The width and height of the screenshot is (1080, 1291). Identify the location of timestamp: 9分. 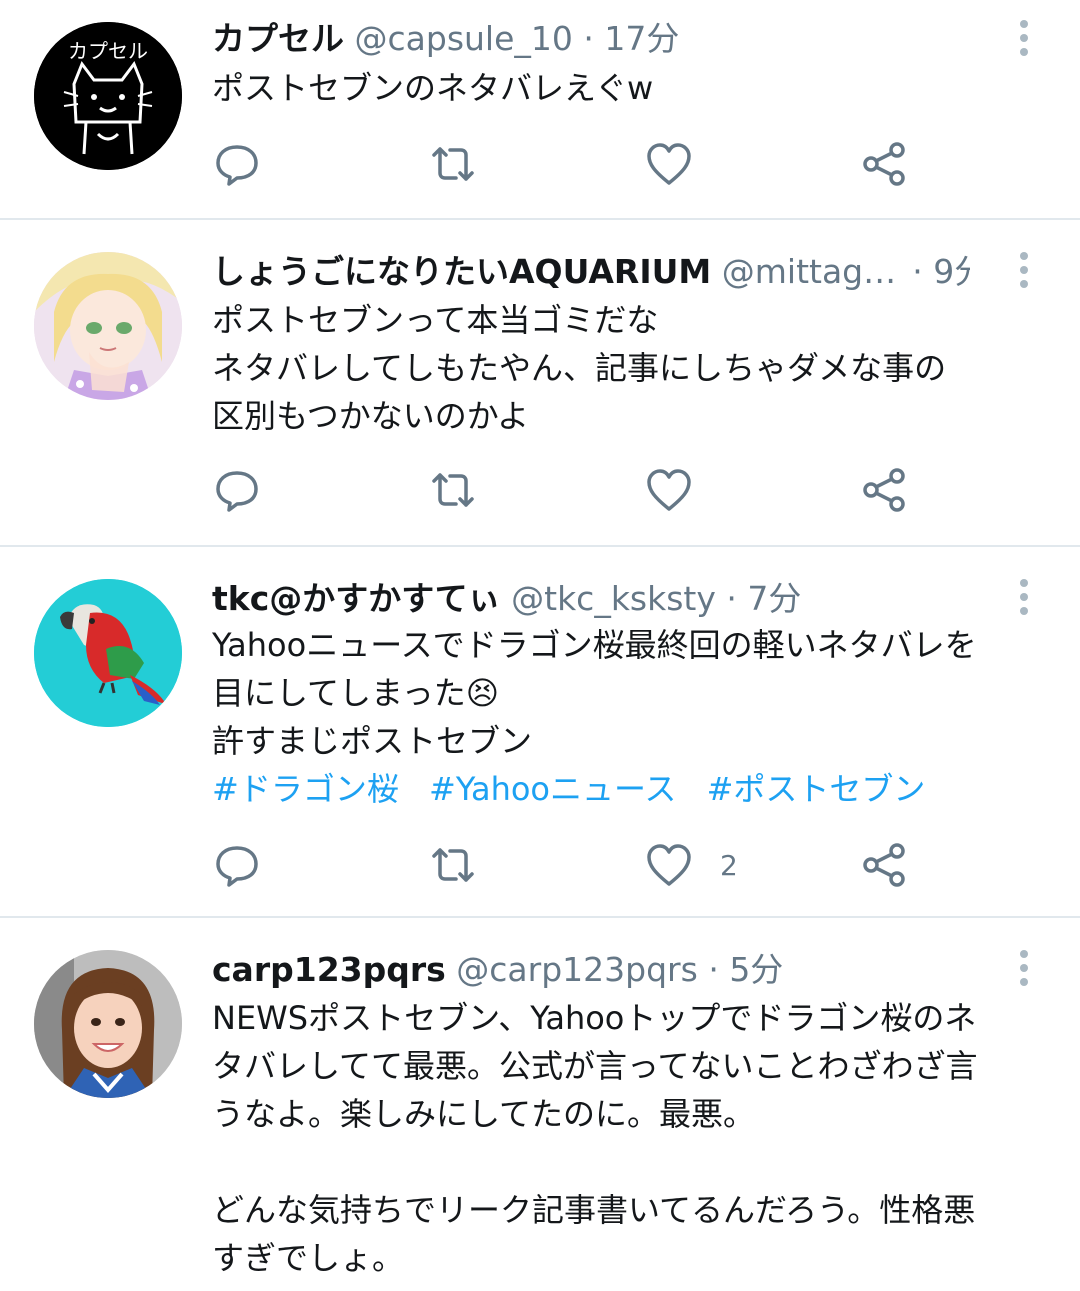
(951, 271).